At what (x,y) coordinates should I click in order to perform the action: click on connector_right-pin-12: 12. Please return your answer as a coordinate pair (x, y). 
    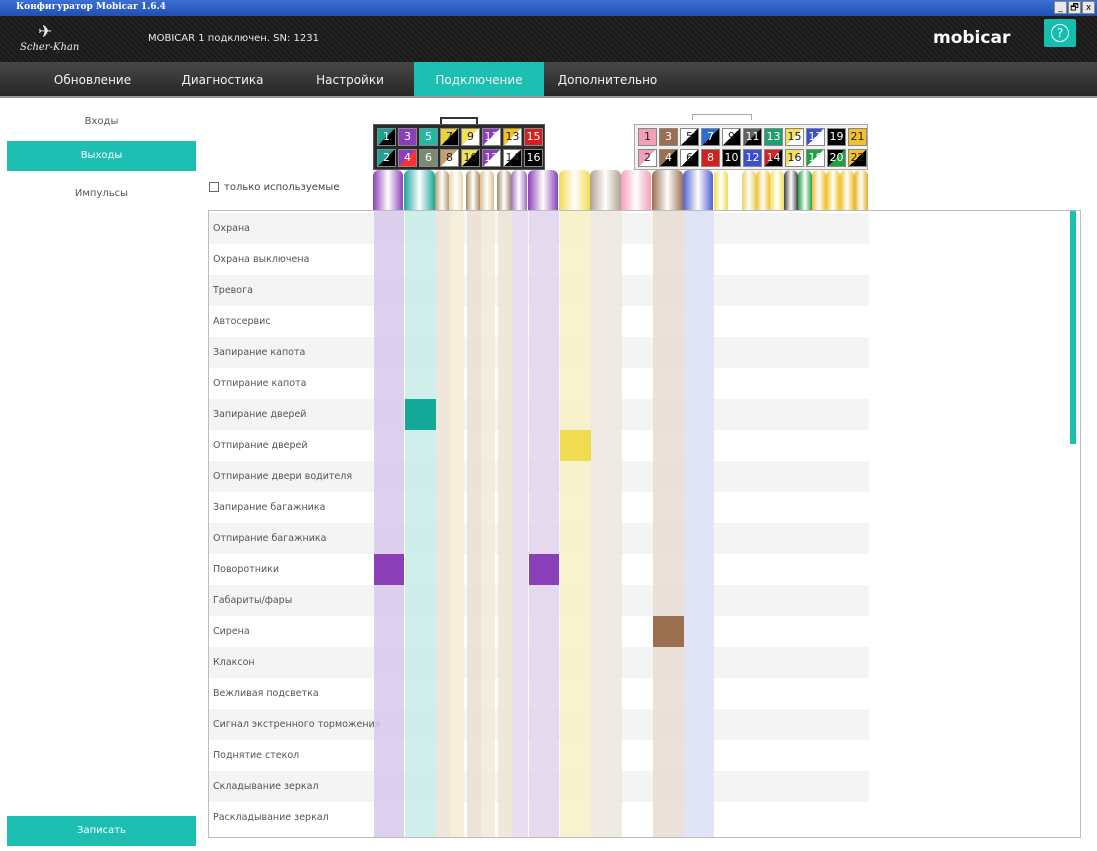
    Looking at the image, I should click on (752, 158).